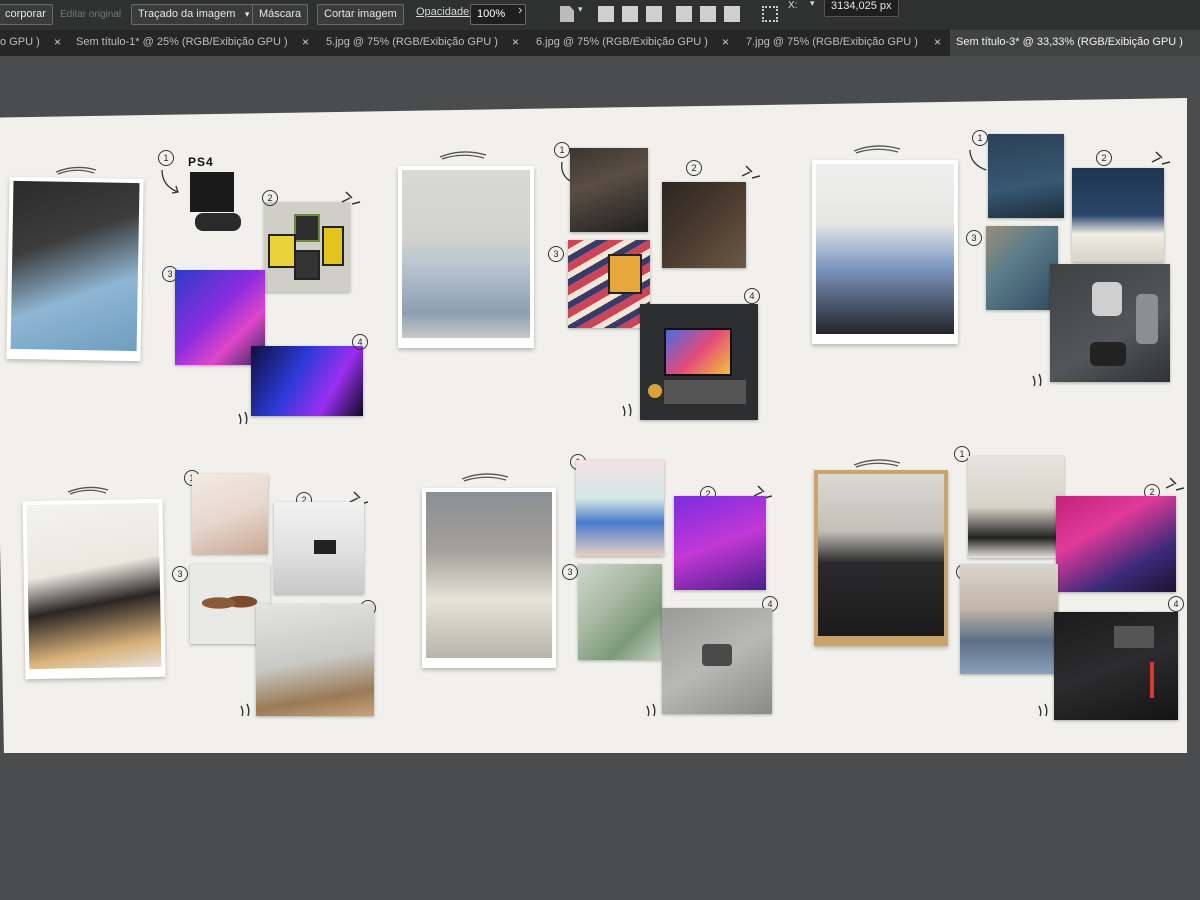 This screenshot has height=900, width=1200. I want to click on portrait-photo-laptop, so click(94, 589).